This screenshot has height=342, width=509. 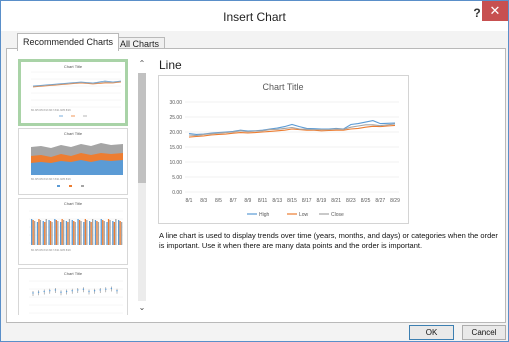 I want to click on dialog-title: Insert Chart, so click(x=254, y=17).